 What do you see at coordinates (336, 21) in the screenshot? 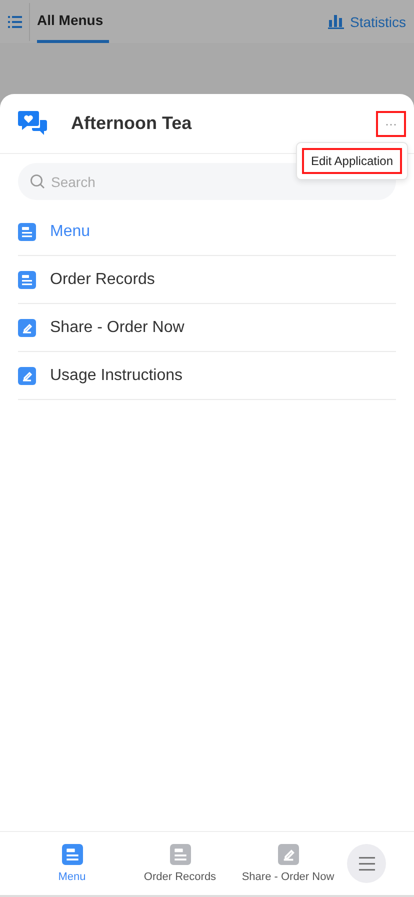
I see `bar-chart-icon` at bounding box center [336, 21].